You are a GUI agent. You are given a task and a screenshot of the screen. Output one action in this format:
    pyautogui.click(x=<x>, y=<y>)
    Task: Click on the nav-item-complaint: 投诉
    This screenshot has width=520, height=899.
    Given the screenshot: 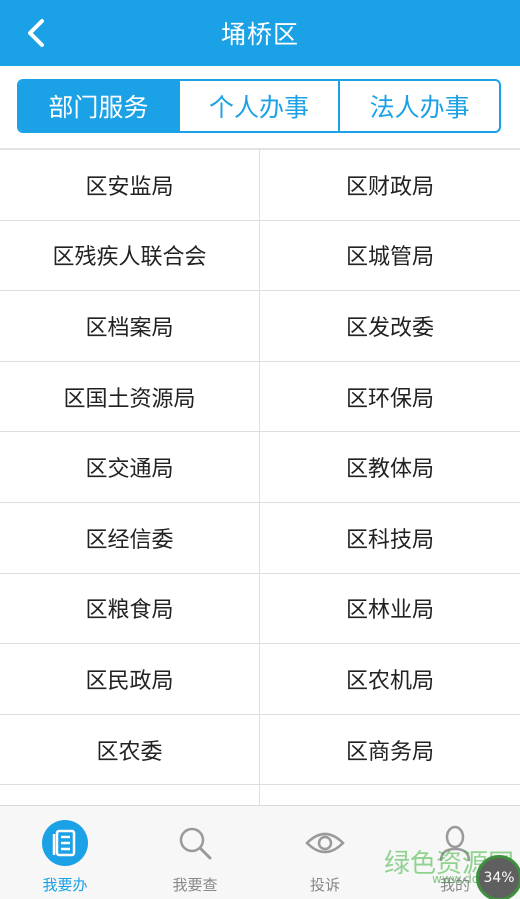 What is the action you would take?
    pyautogui.click(x=325, y=852)
    